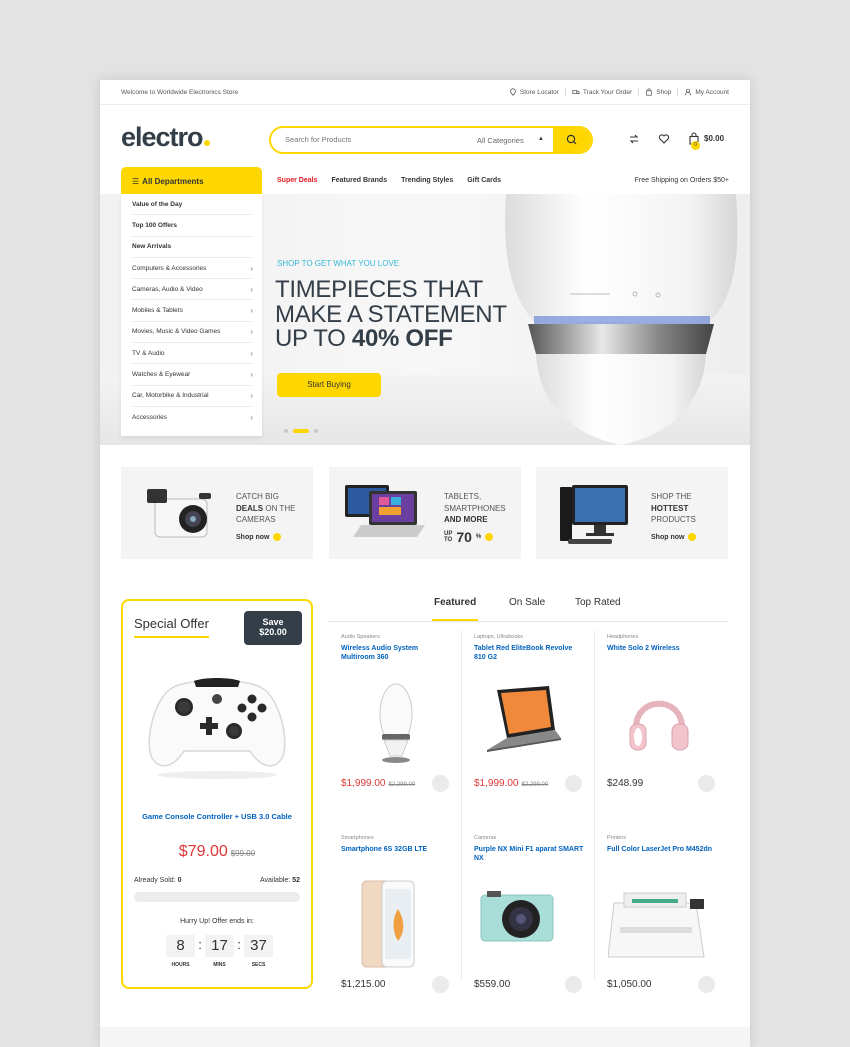 This screenshot has width=850, height=1047. I want to click on menu-icon: ☰, so click(136, 181).